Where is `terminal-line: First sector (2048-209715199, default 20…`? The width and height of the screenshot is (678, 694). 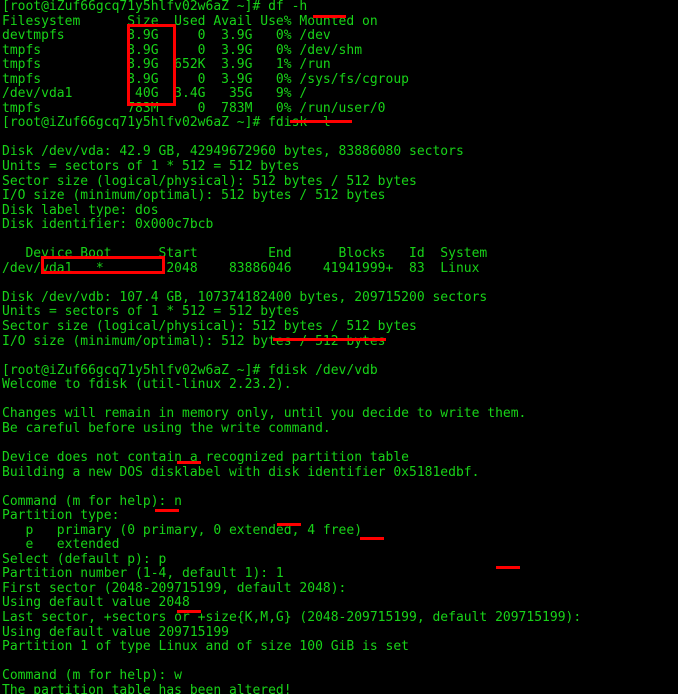
terminal-line: First sector (2048-209715199, default 20… is located at coordinates (174, 588).